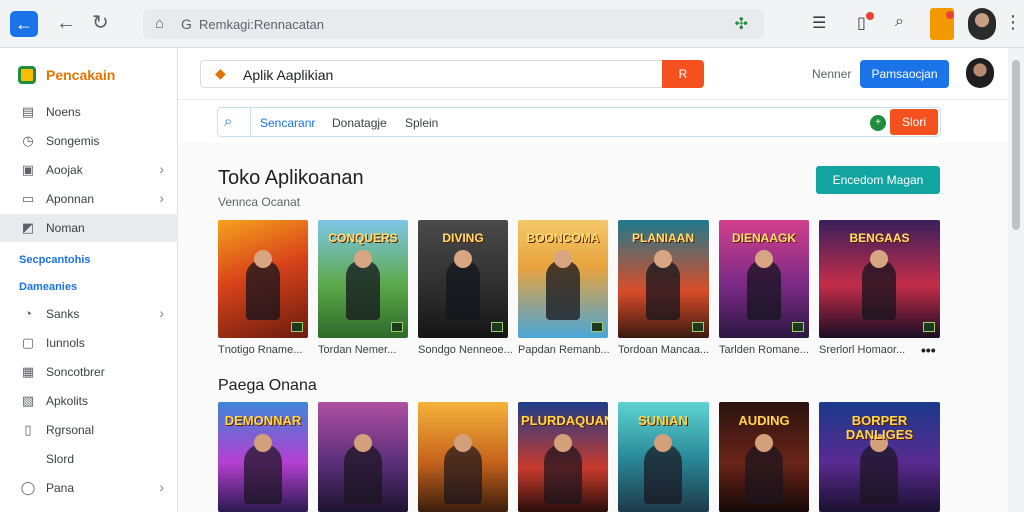 The height and width of the screenshot is (512, 1024). What do you see at coordinates (663, 457) in the screenshot?
I see `app-card: SUNIAN` at bounding box center [663, 457].